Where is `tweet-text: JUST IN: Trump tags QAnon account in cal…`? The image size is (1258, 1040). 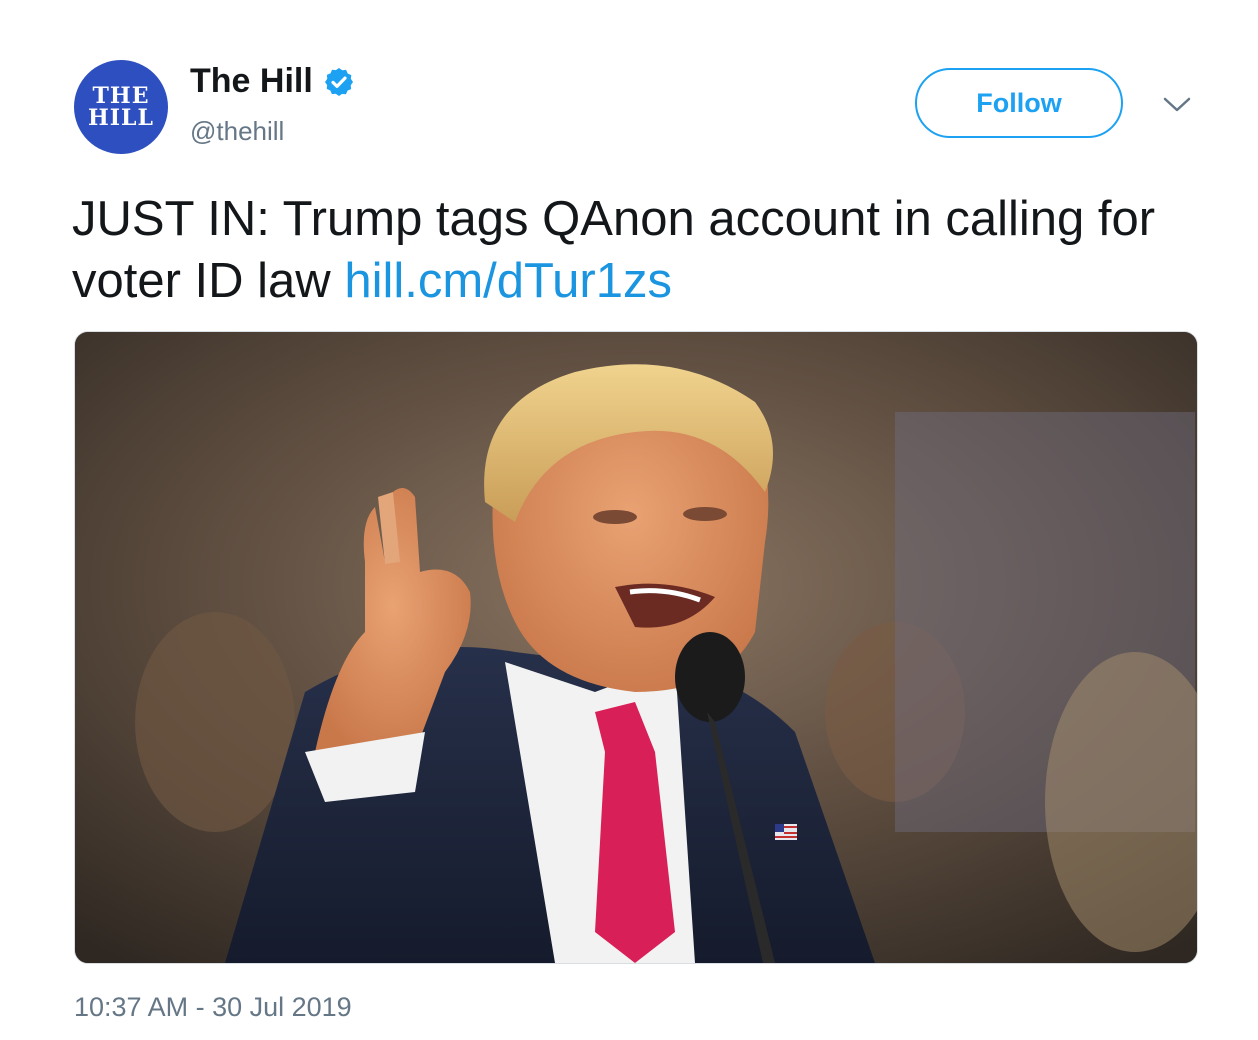
tweet-text: JUST IN: Trump tags QAnon account in cal… is located at coordinates (627, 250).